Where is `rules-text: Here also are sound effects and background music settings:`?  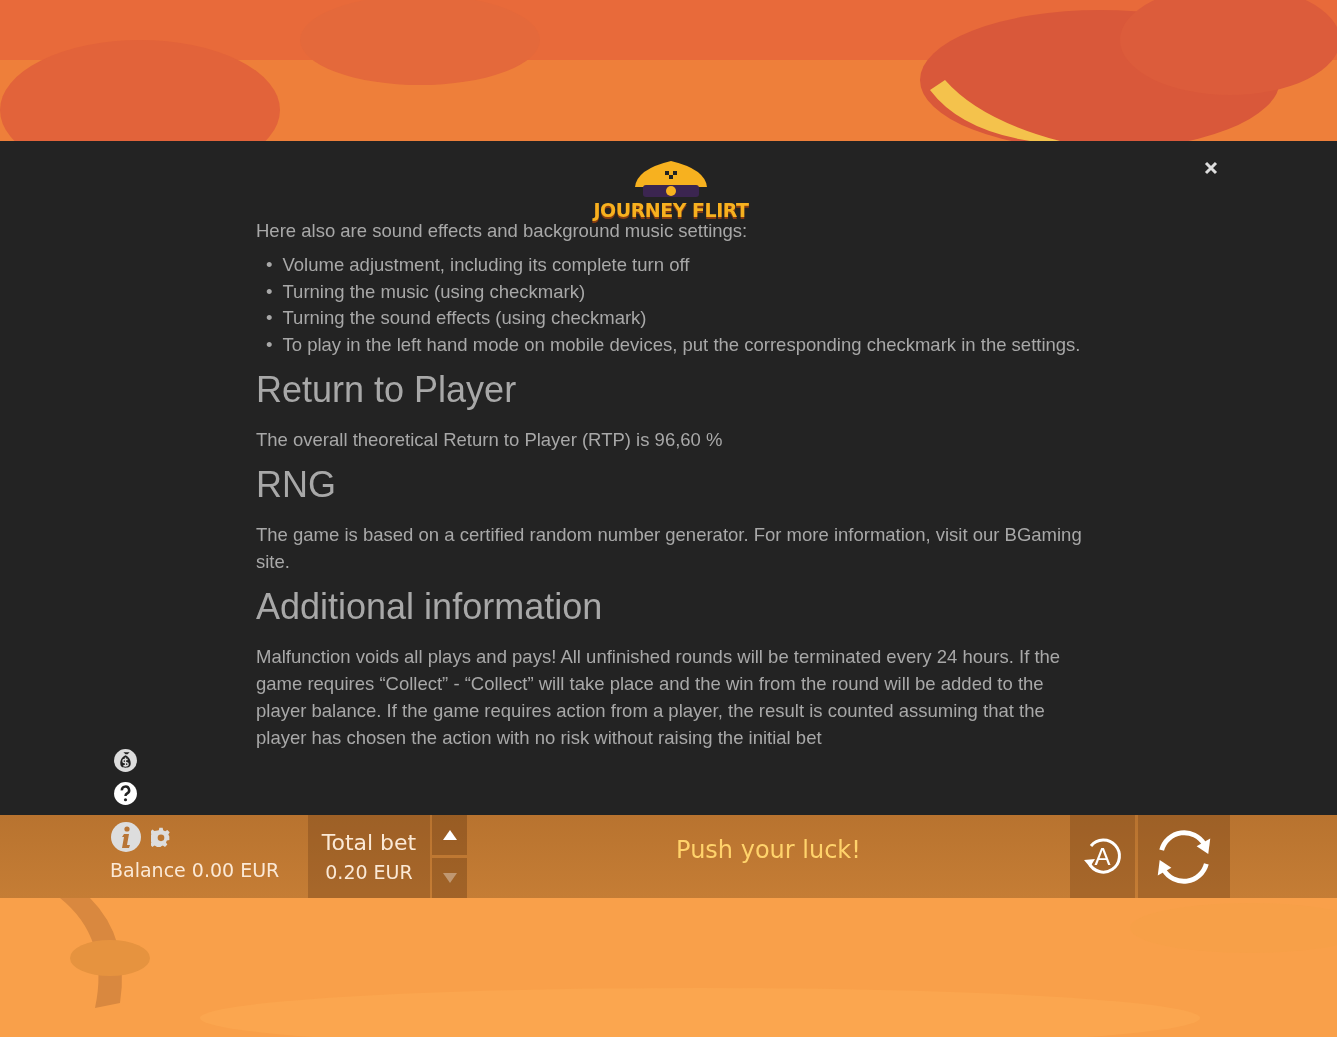 rules-text: Here also are sound effects and background music settings: is located at coordinates (502, 231).